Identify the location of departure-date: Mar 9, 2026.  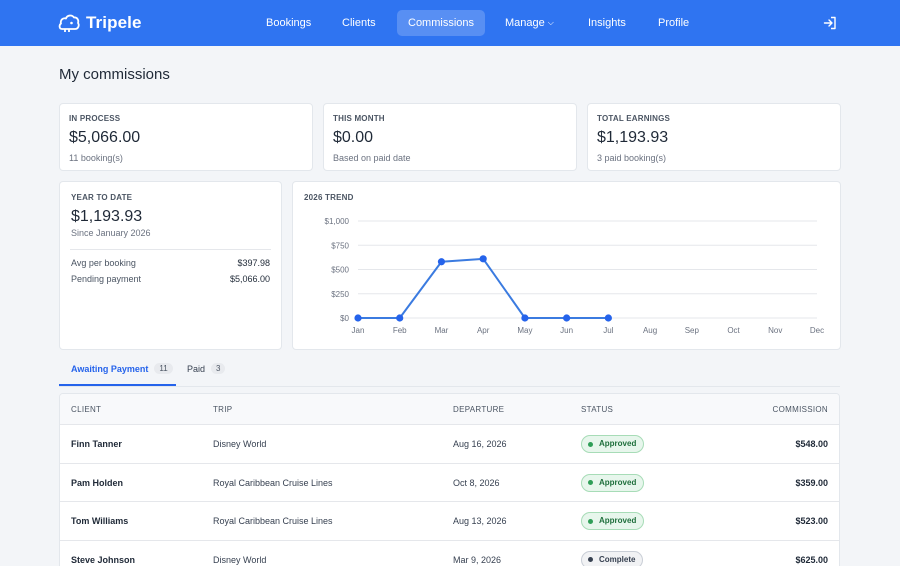
(477, 559).